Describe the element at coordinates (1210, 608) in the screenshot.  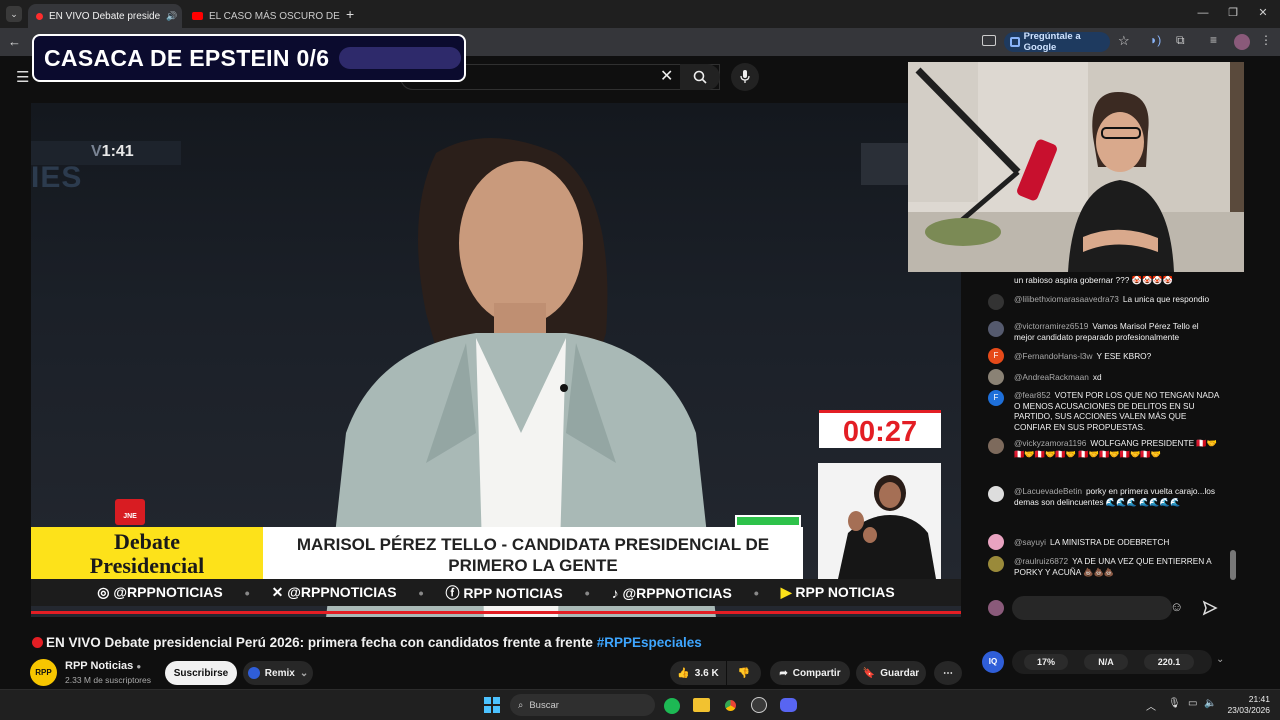
I see `send-icon` at that location.